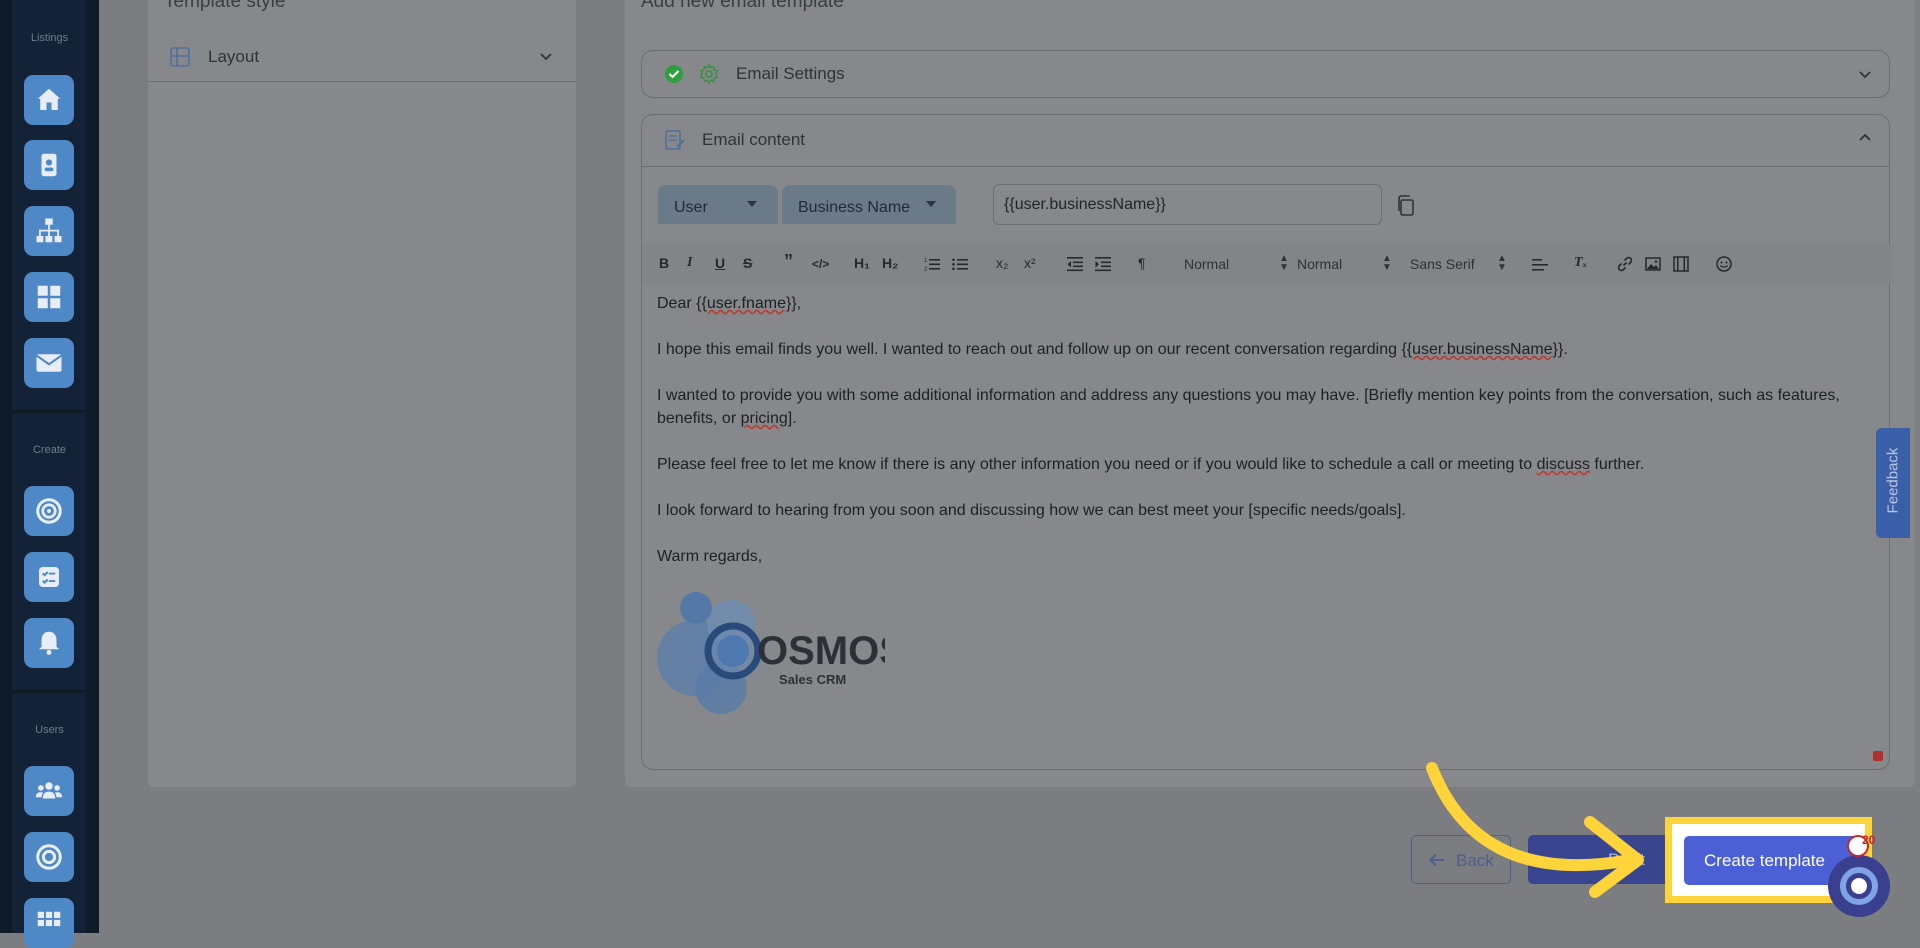 The height and width of the screenshot is (948, 1920). Describe the element at coordinates (49, 643) in the screenshot. I see `sidebar-item-reminders` at that location.